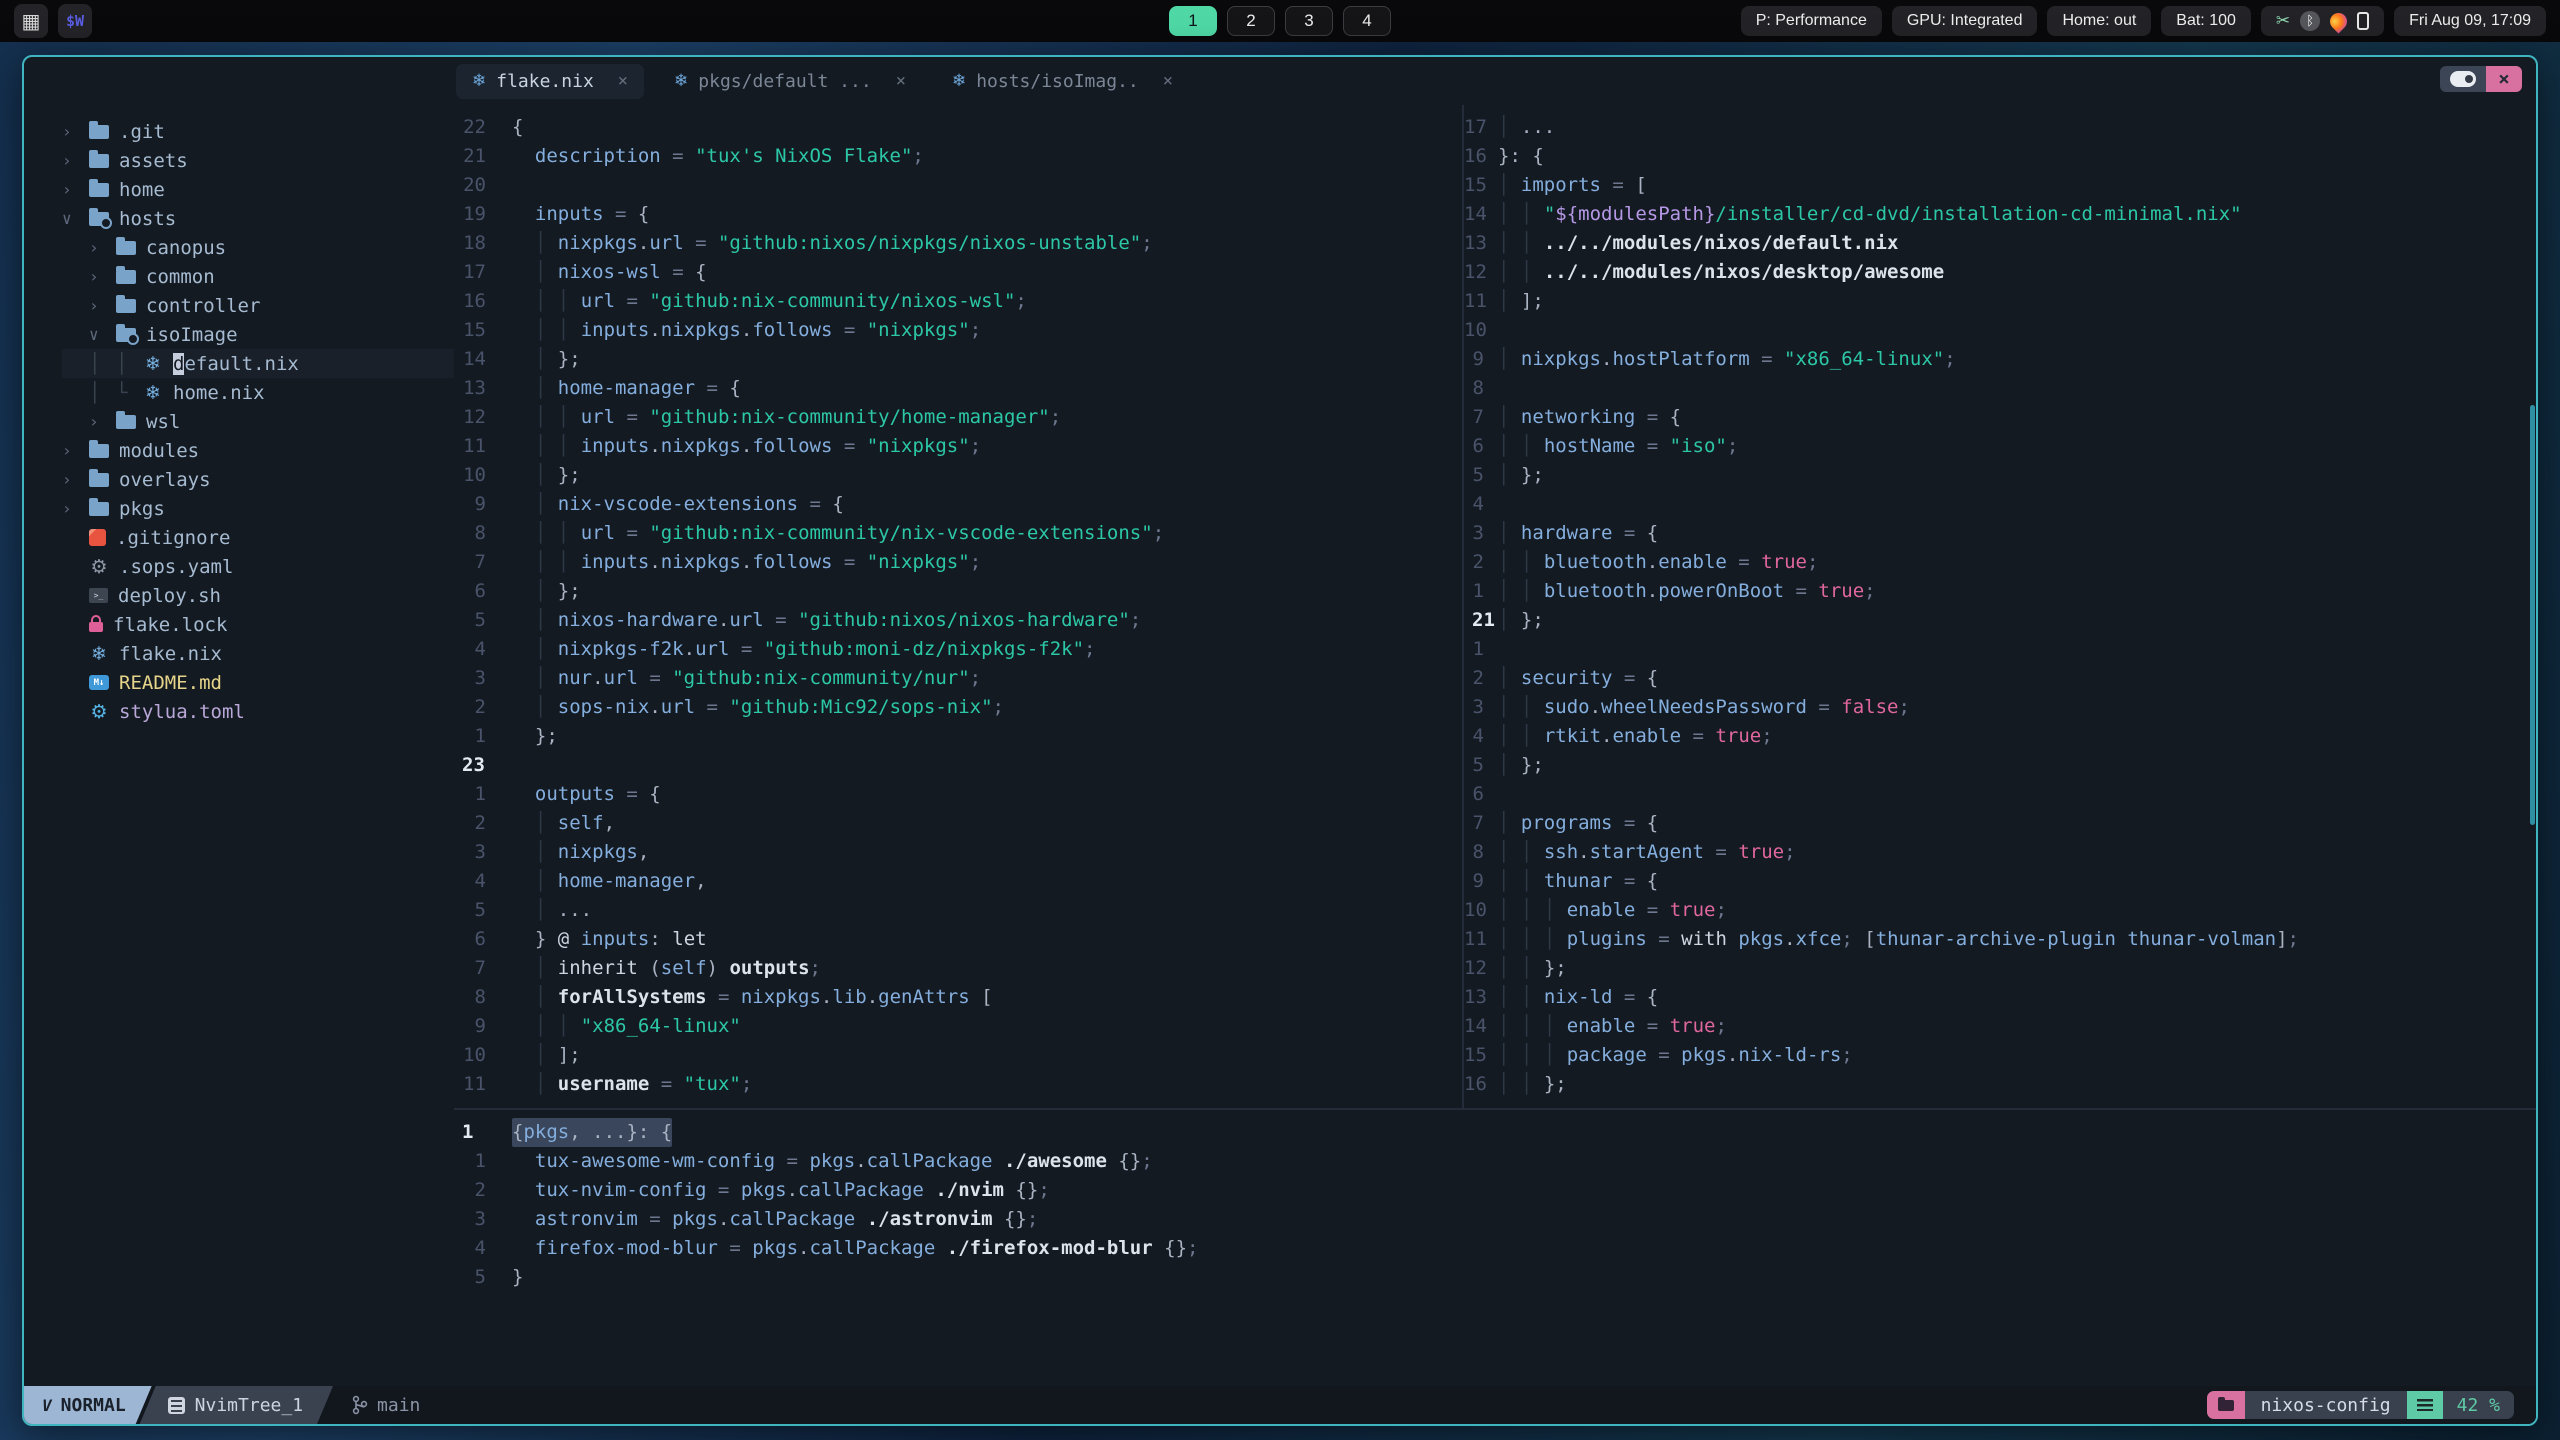  What do you see at coordinates (258, 334) in the screenshot?
I see `tree-item-isoImage: ∨ isoImage` at bounding box center [258, 334].